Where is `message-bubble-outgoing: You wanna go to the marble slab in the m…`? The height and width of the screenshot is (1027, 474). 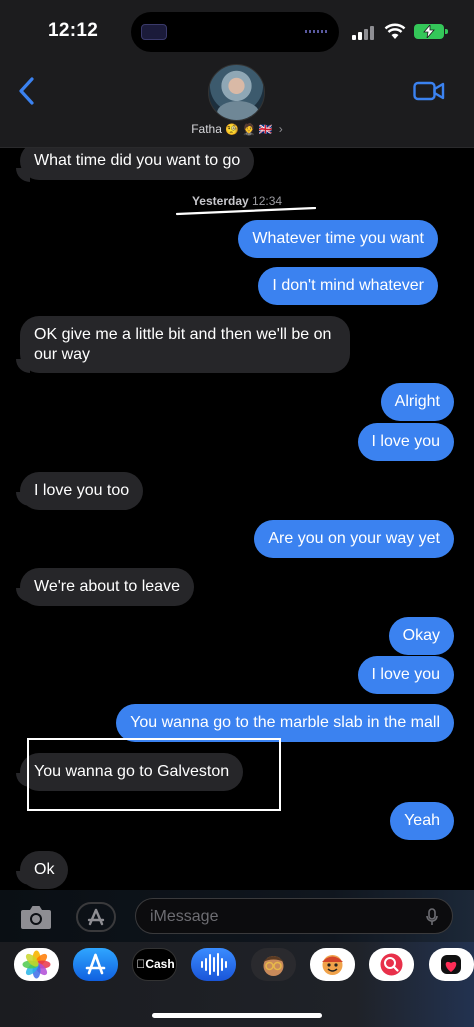
message-bubble-outgoing: You wanna go to the marble slab in the m… is located at coordinates (285, 723).